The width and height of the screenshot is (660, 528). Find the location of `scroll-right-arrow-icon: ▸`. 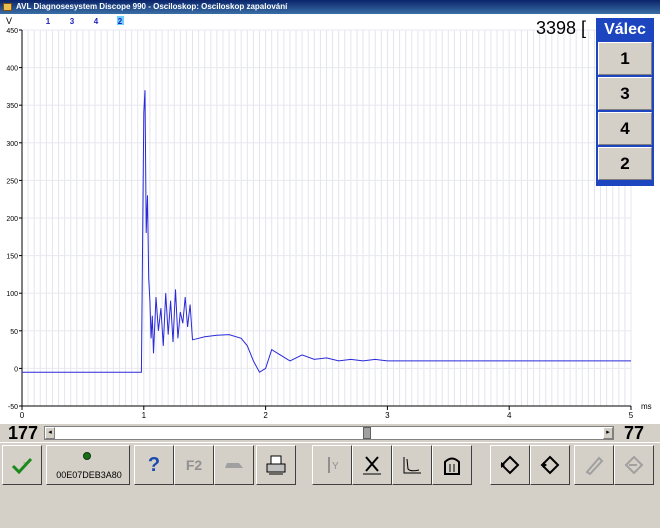

scroll-right-arrow-icon: ▸ is located at coordinates (608, 433).